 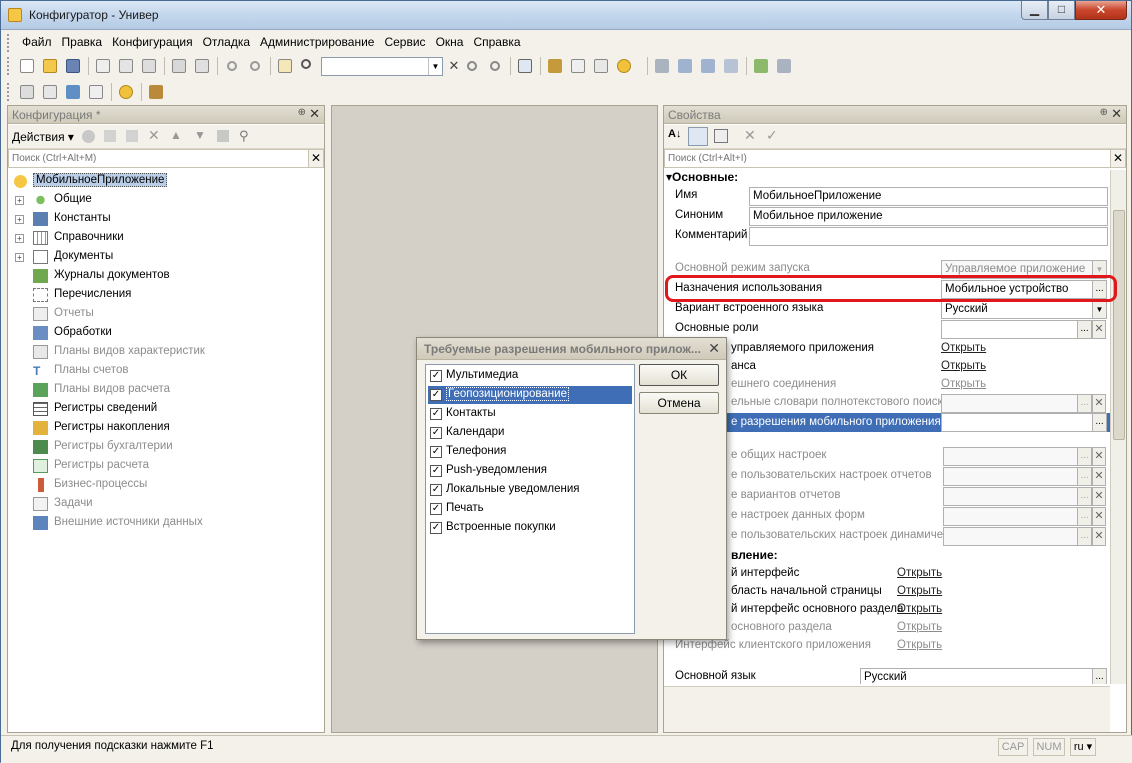 What do you see at coordinates (27, 66) in the screenshot?
I see `new-button` at bounding box center [27, 66].